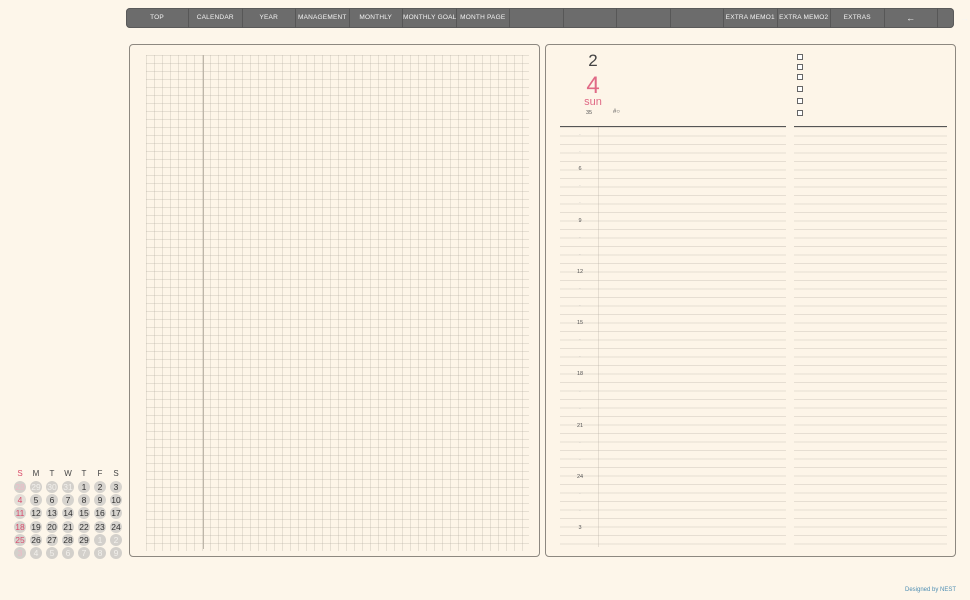 This screenshot has height=600, width=970. I want to click on calendar-day: 26, so click(36, 539).